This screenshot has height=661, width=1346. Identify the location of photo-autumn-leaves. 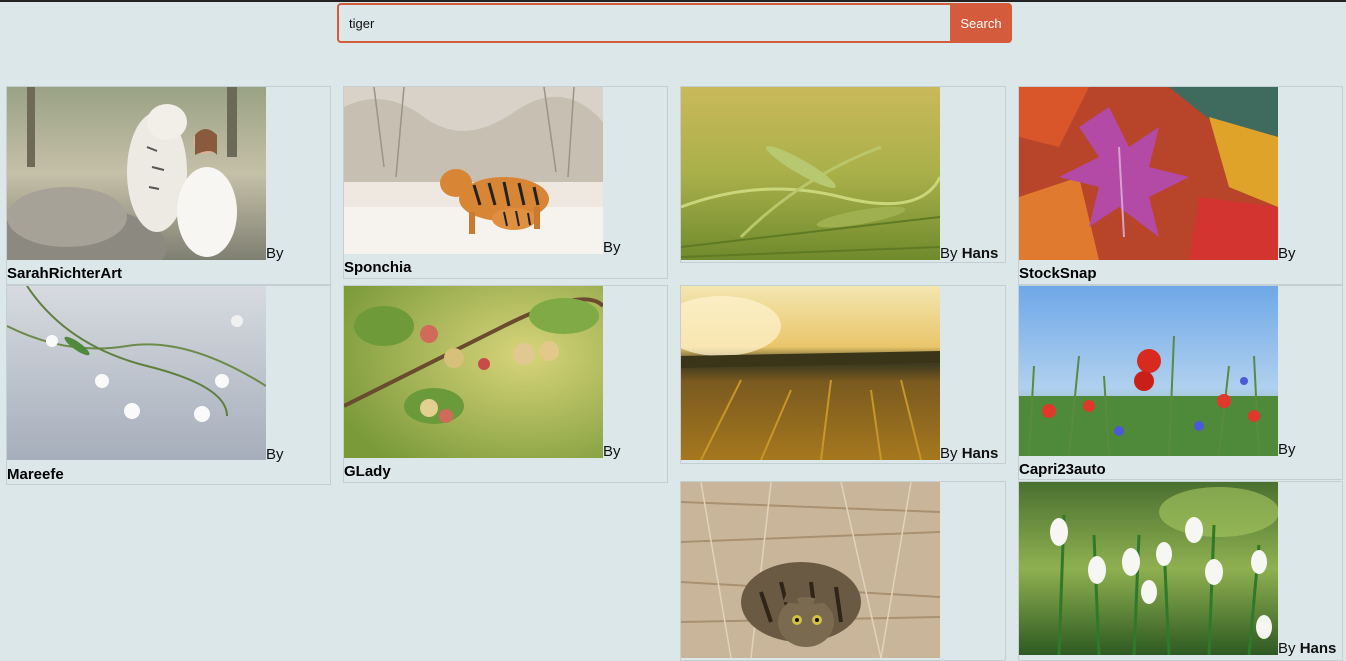
(1148, 173).